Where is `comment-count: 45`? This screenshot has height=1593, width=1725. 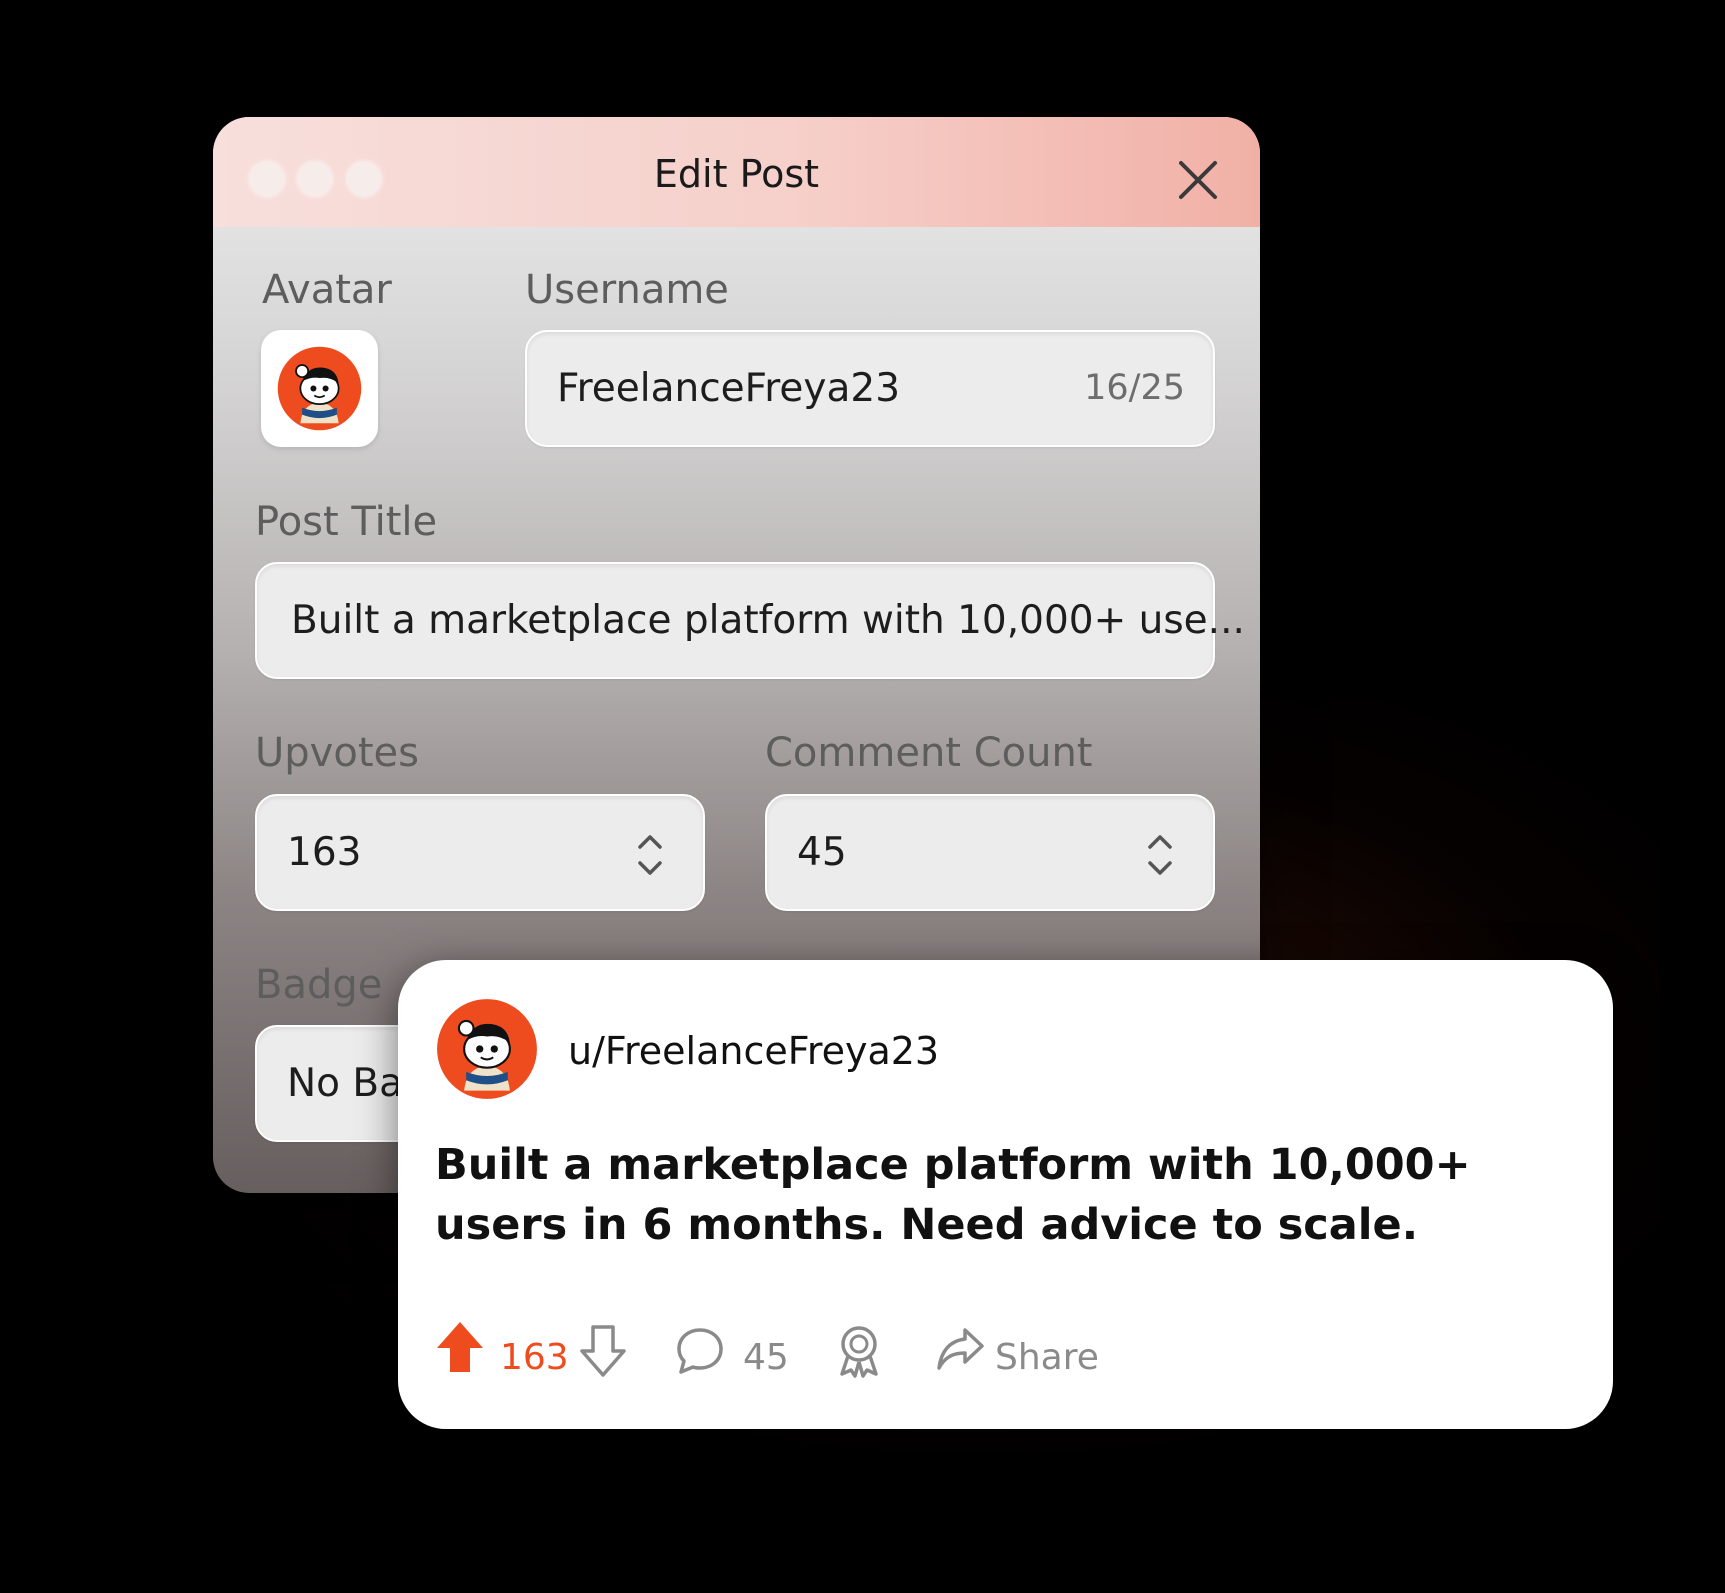 comment-count: 45 is located at coordinates (766, 1357).